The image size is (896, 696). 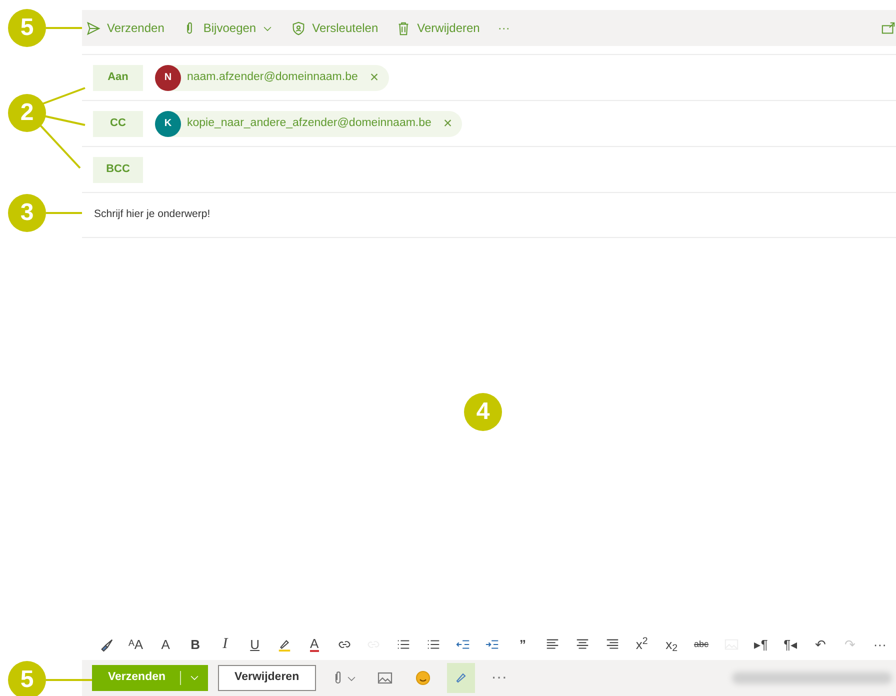 I want to click on format-button: abc, so click(x=701, y=644).